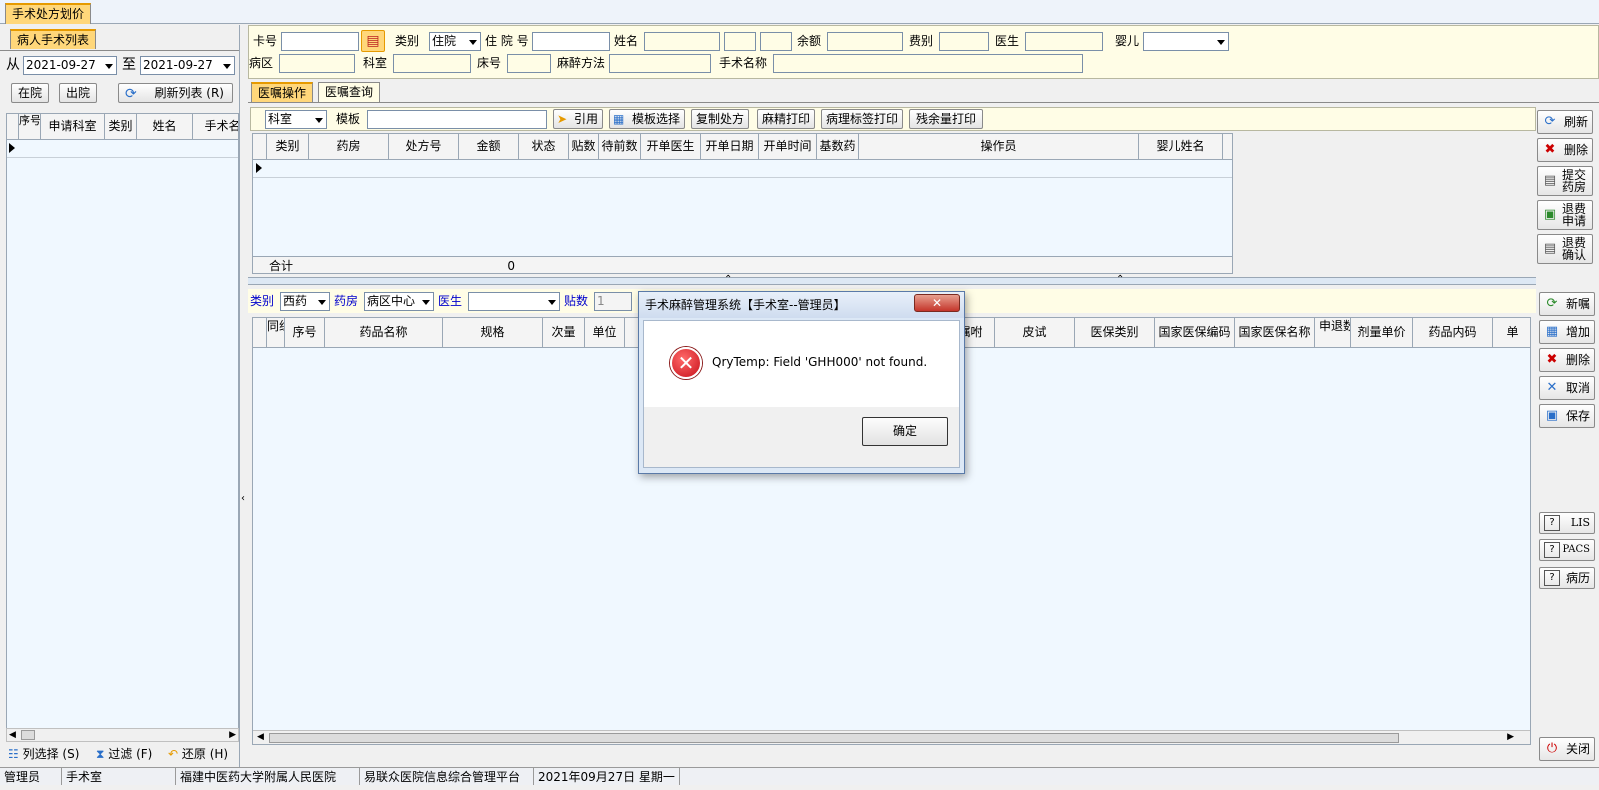 The image size is (1599, 790). What do you see at coordinates (578, 119) in the screenshot?
I see `quote-button: ➤ 引用` at bounding box center [578, 119].